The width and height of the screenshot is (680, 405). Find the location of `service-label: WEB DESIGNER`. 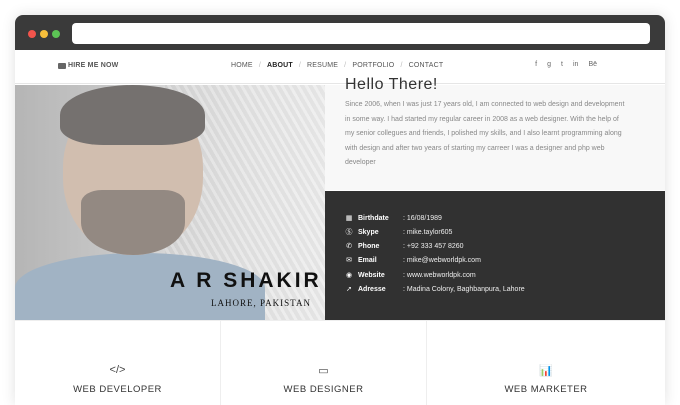

service-label: WEB DESIGNER is located at coordinates (323, 389).